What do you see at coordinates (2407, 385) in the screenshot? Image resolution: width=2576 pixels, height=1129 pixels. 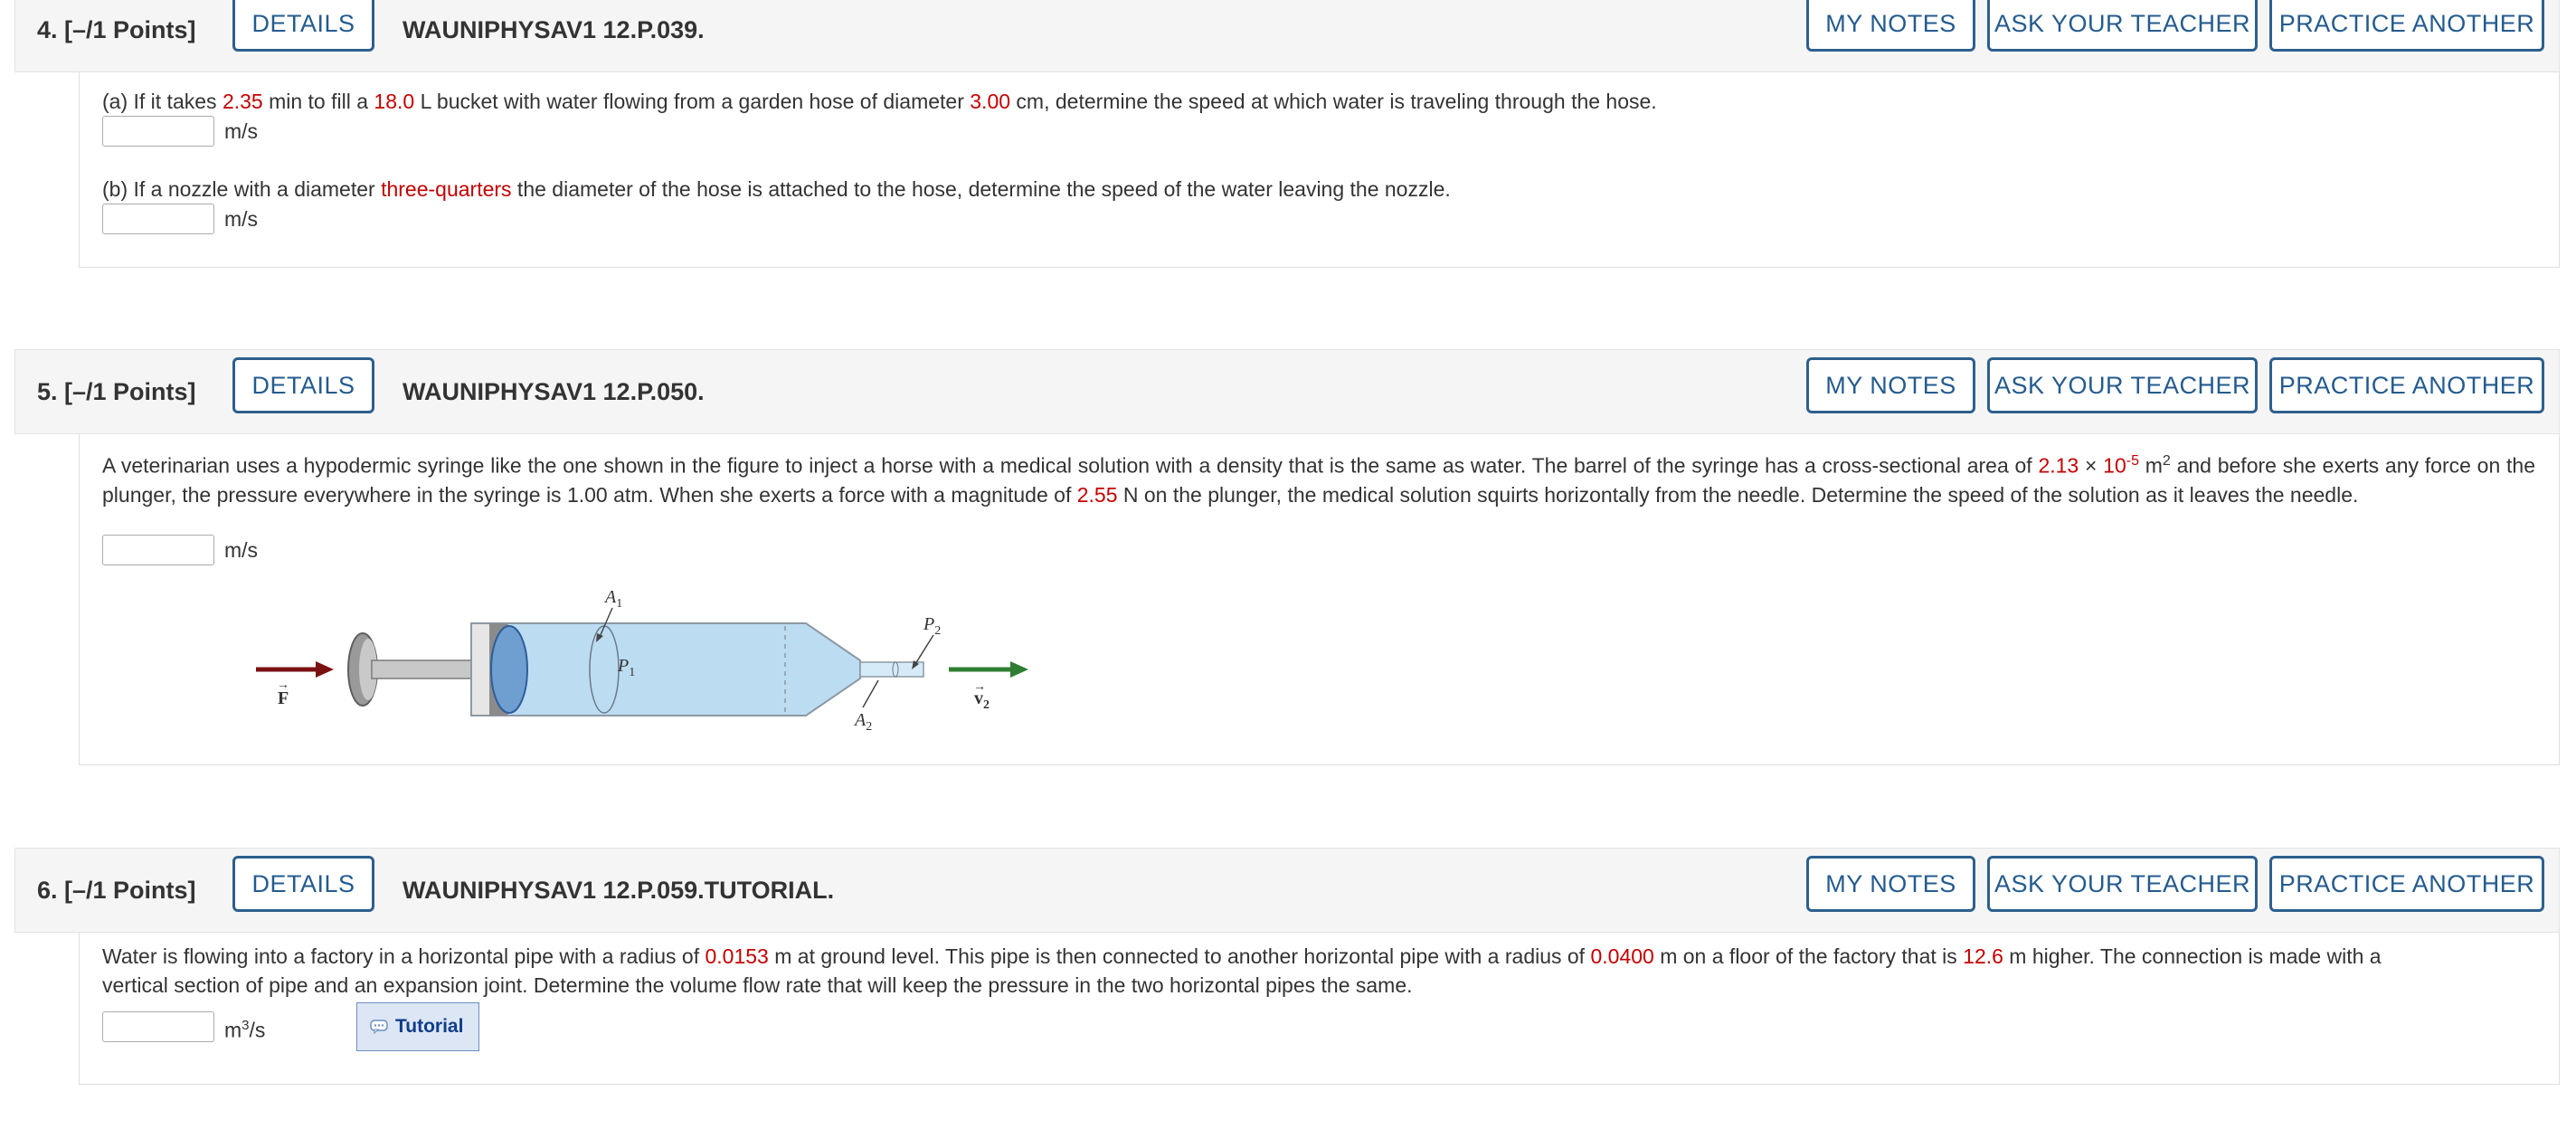 I see `q5-practice-another-button: PRACTICE ANOTHER` at bounding box center [2407, 385].